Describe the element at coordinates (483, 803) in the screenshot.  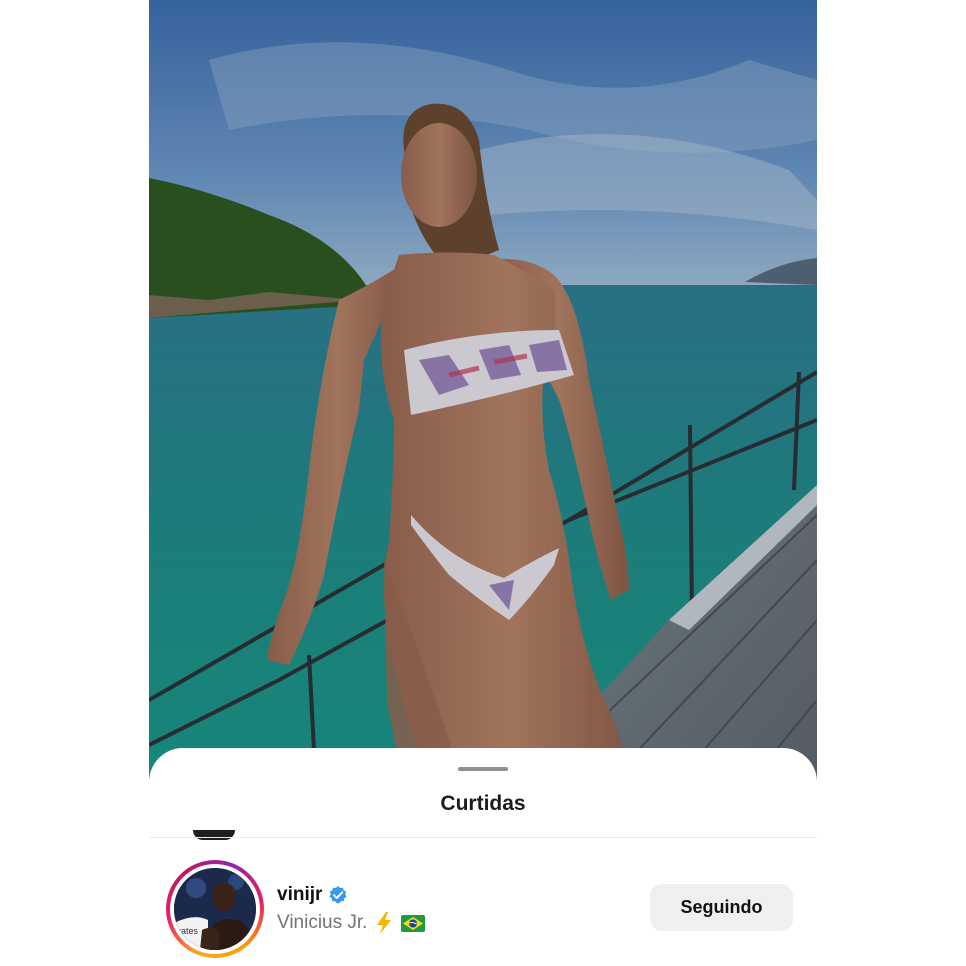
I see `likes-sheet-title: Curtidas` at that location.